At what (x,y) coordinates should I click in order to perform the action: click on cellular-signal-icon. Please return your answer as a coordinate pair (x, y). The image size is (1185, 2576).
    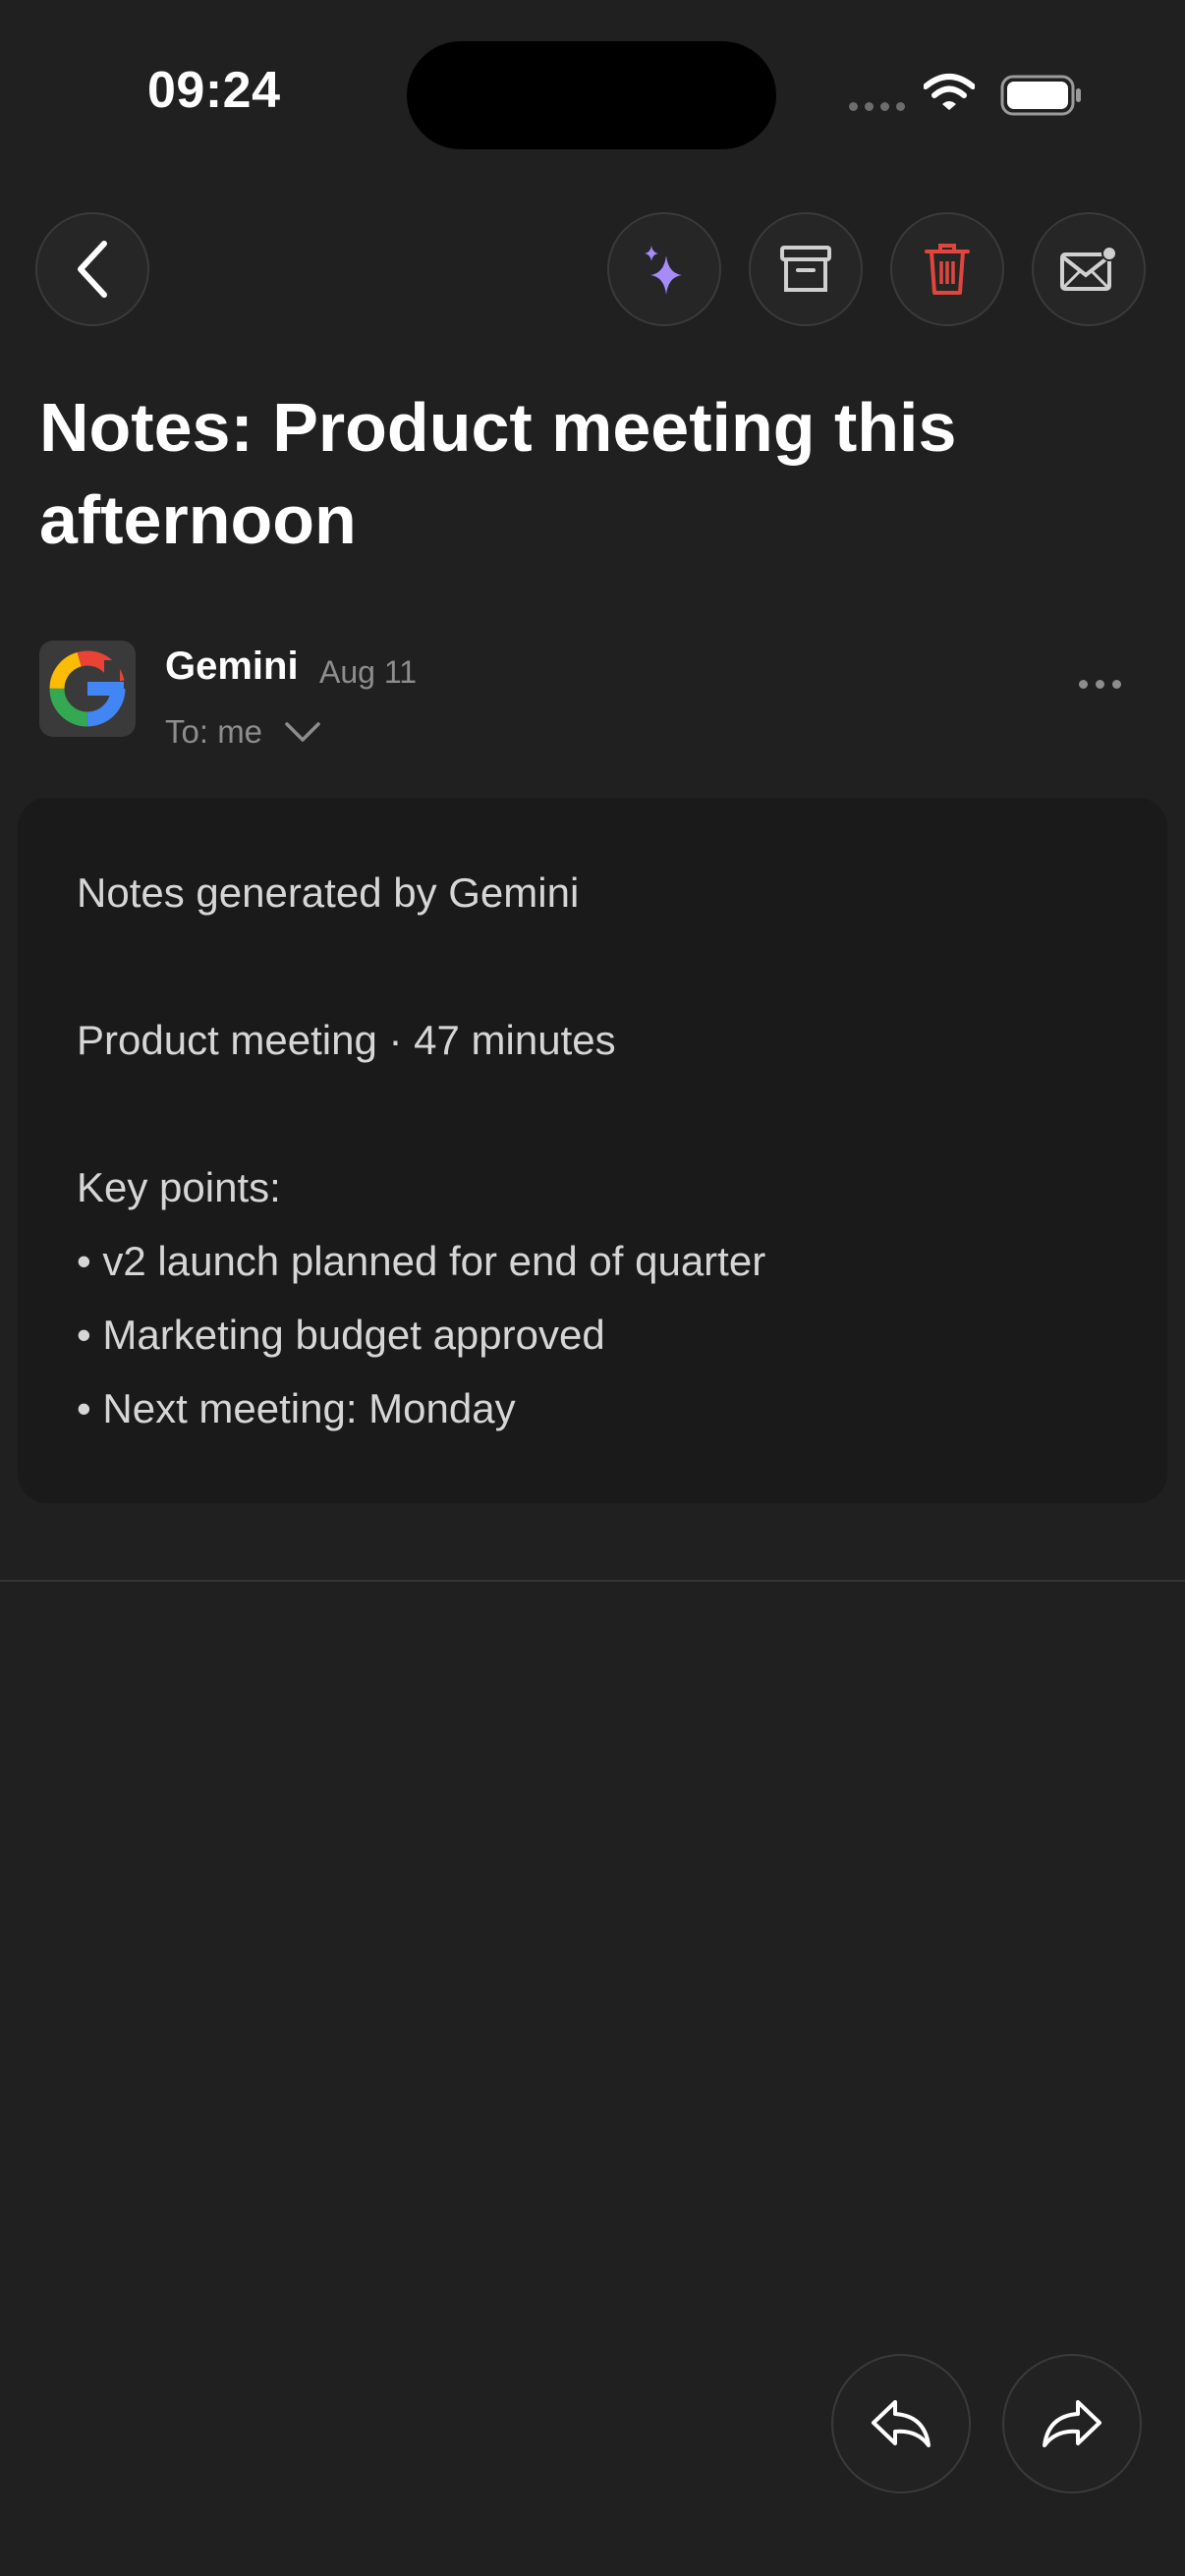
    Looking at the image, I should click on (877, 106).